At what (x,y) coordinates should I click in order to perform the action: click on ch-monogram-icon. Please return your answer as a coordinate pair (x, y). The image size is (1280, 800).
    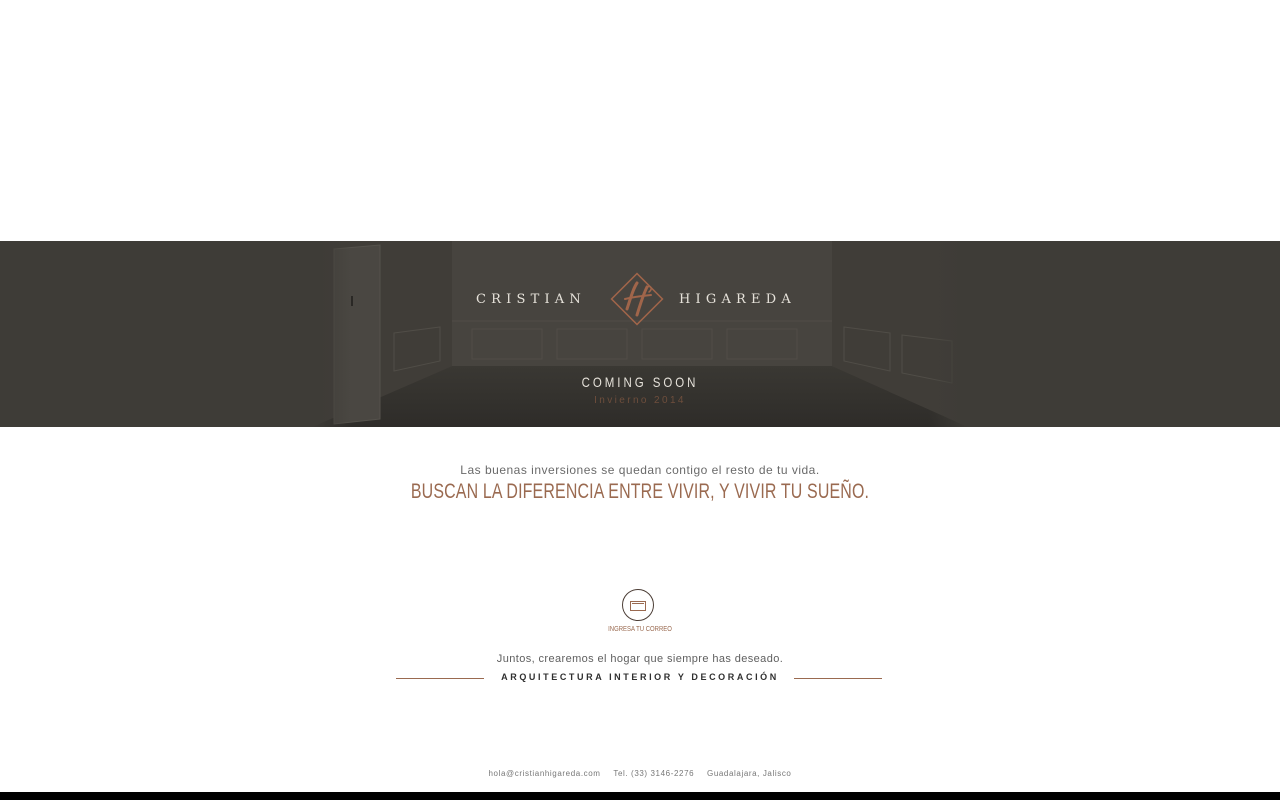
    Looking at the image, I should click on (637, 299).